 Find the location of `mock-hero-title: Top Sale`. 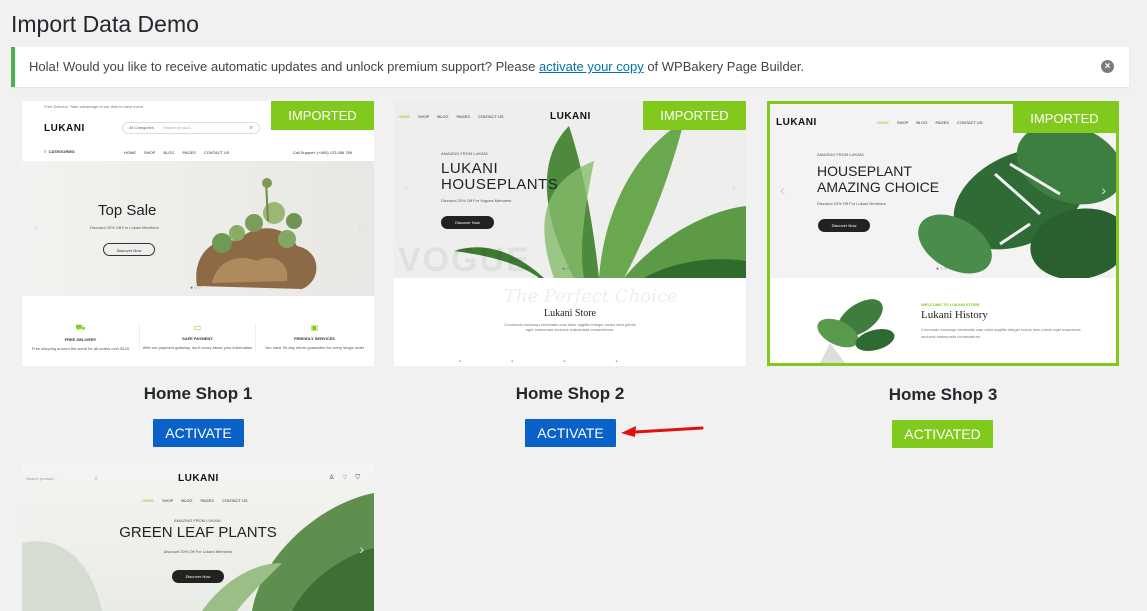

mock-hero-title: Top Sale is located at coordinates (127, 210).